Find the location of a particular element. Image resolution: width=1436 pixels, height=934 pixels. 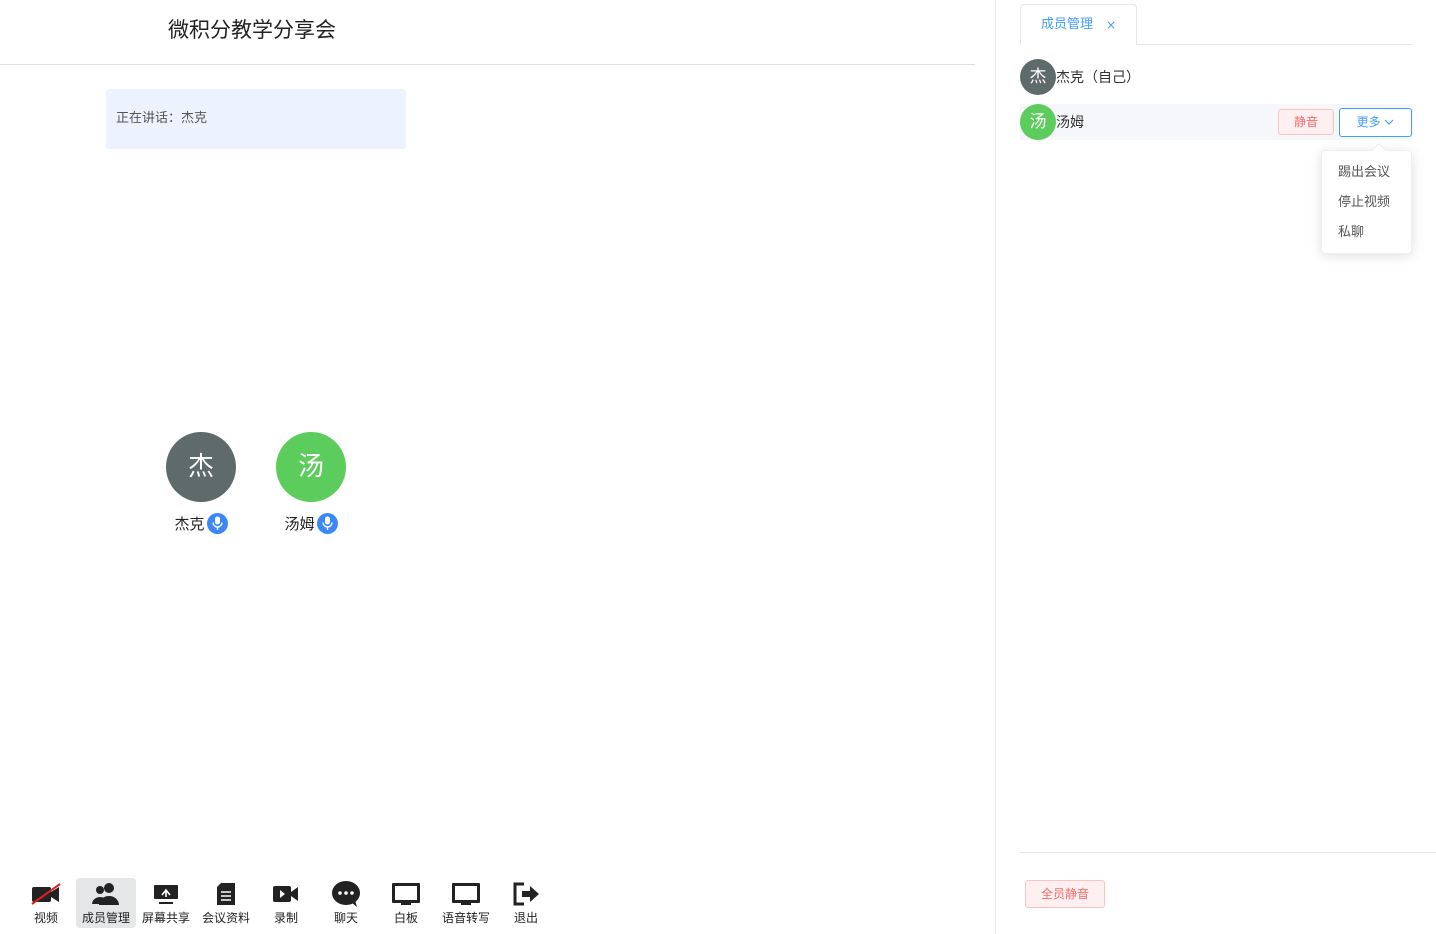

header: 微积分教学分享会 is located at coordinates (487, 32).